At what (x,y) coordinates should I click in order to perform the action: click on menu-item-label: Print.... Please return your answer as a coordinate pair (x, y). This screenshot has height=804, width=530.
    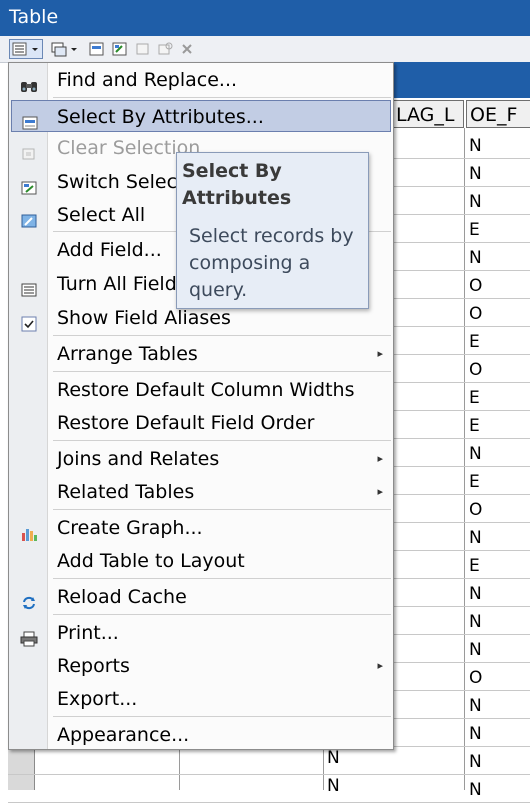
    Looking at the image, I should click on (88, 633).